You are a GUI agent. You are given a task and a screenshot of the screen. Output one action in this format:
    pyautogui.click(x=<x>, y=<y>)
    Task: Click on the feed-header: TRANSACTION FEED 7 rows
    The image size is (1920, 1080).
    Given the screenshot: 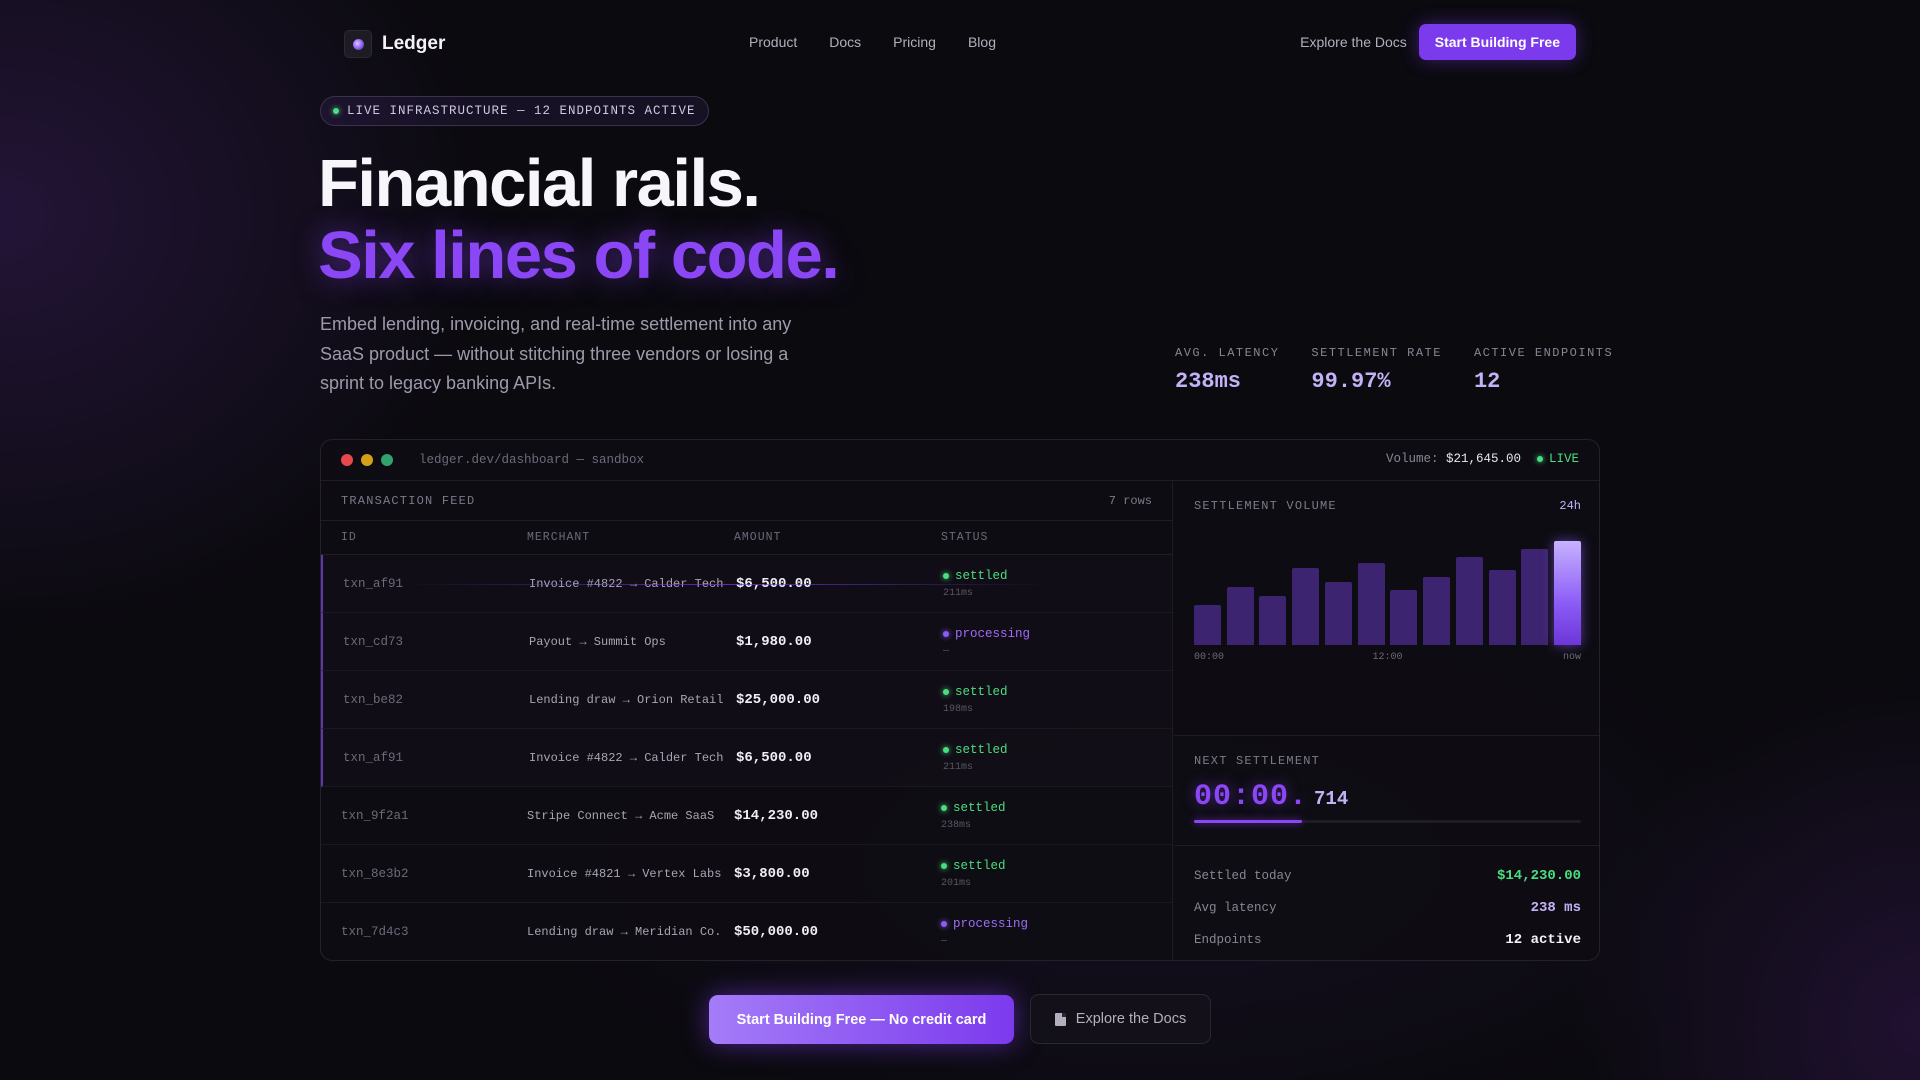 What is the action you would take?
    pyautogui.click(x=746, y=501)
    